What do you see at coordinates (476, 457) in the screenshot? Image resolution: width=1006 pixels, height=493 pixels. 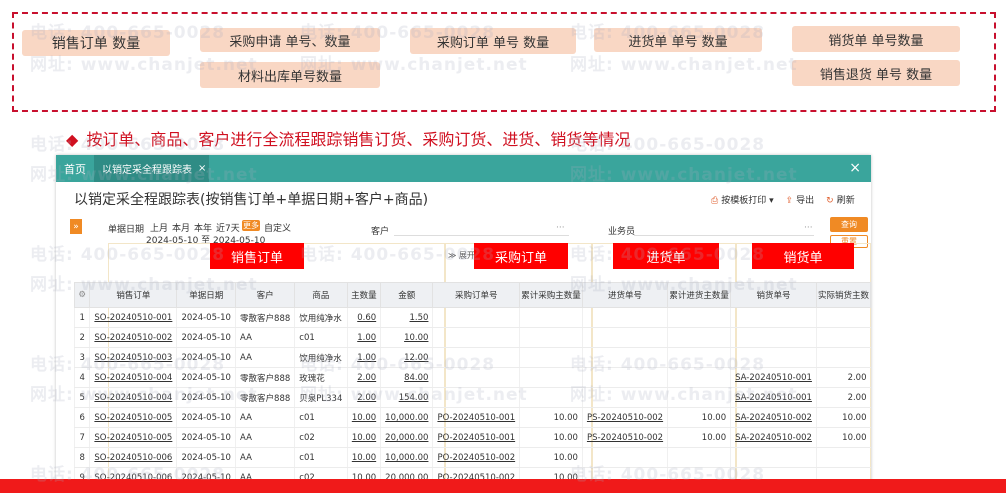 I see `cell-purchase-order-link: PO-20240510-002` at bounding box center [476, 457].